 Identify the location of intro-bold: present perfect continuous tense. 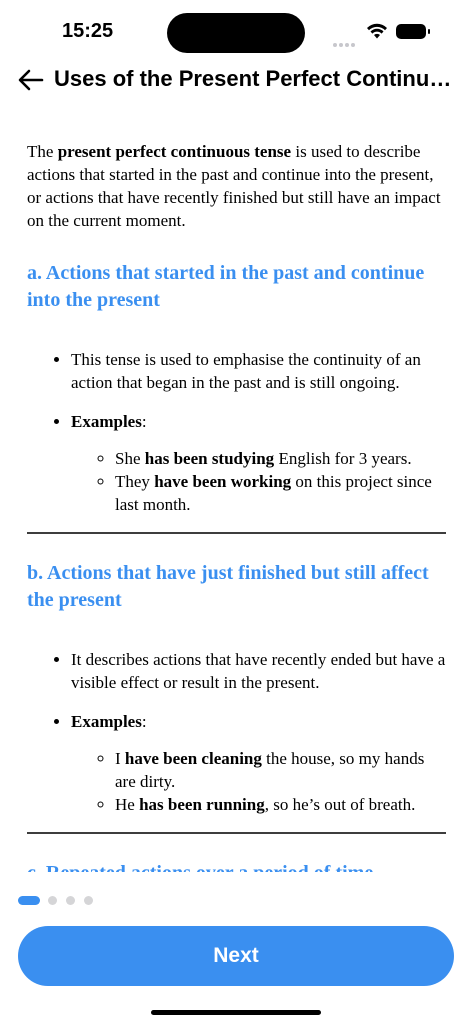
(174, 151).